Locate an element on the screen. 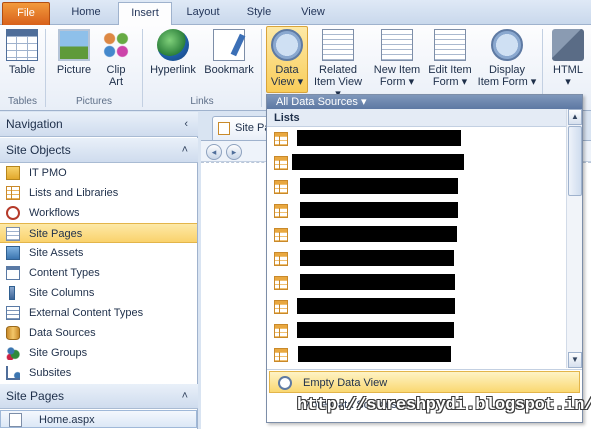 The height and width of the screenshot is (429, 591). back-button: ◂ is located at coordinates (214, 152).